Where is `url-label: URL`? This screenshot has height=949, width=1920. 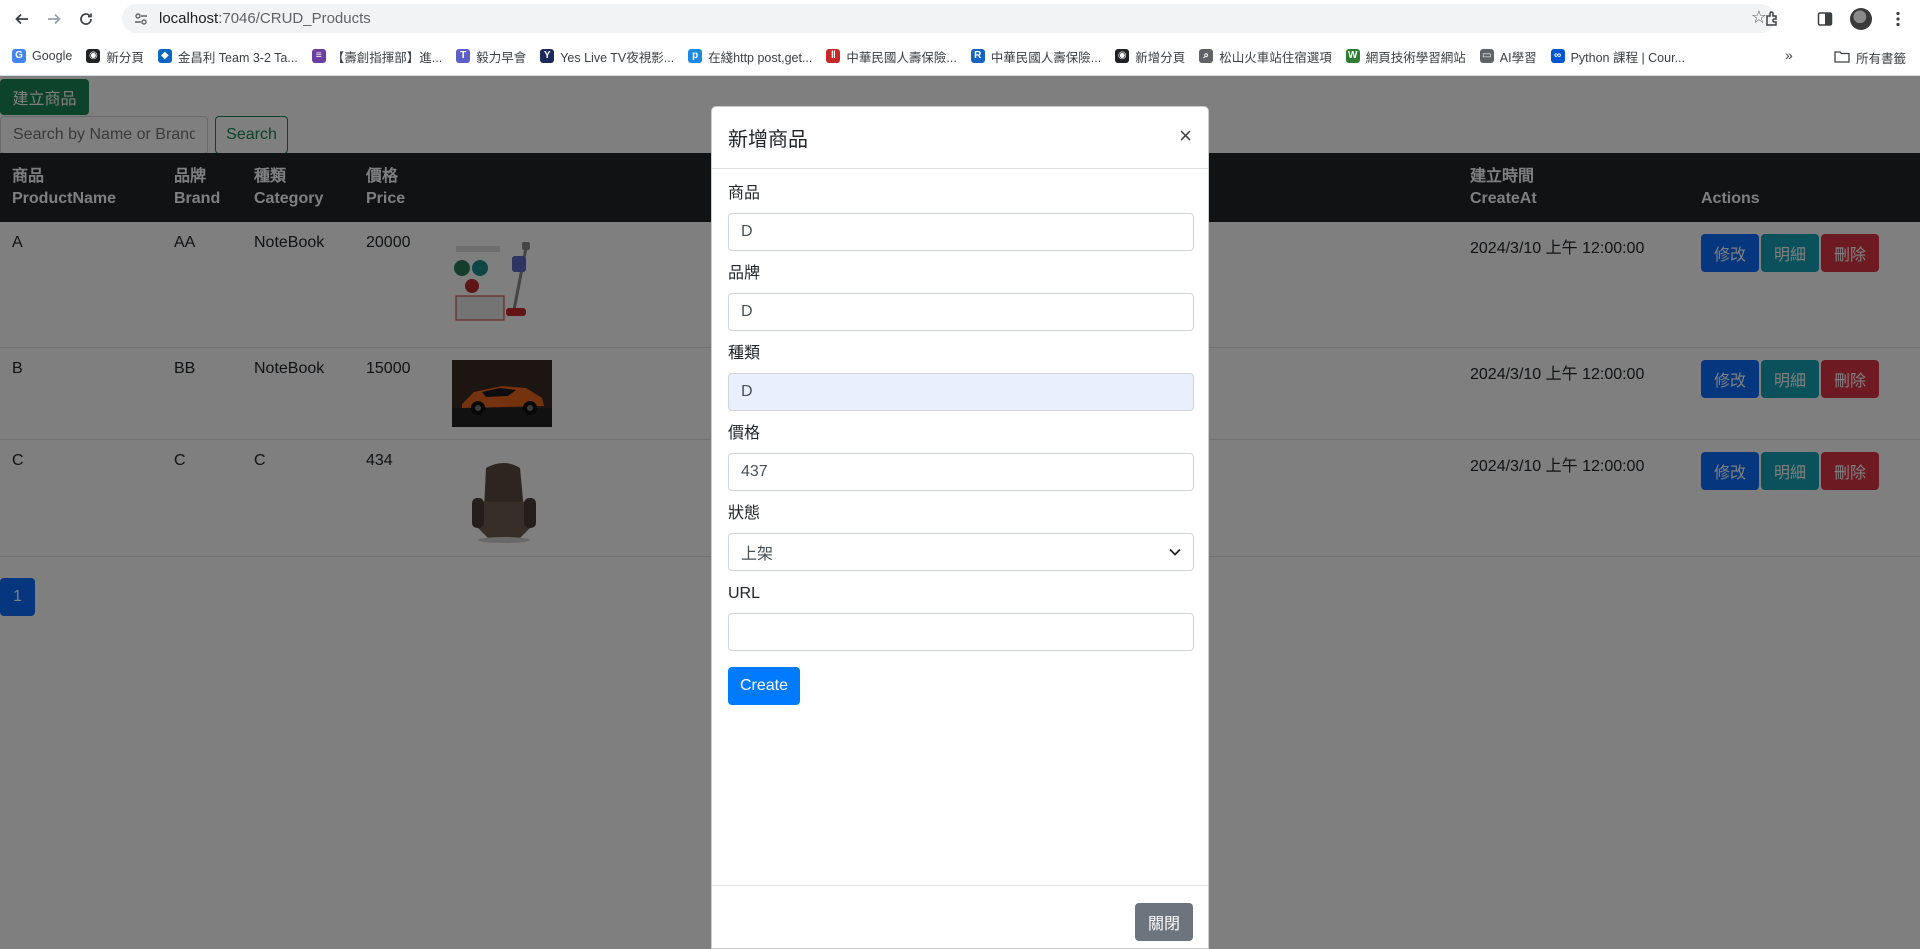 url-label: URL is located at coordinates (744, 593).